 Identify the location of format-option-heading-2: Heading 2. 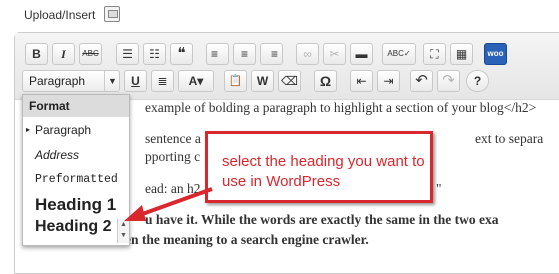
(73, 227).